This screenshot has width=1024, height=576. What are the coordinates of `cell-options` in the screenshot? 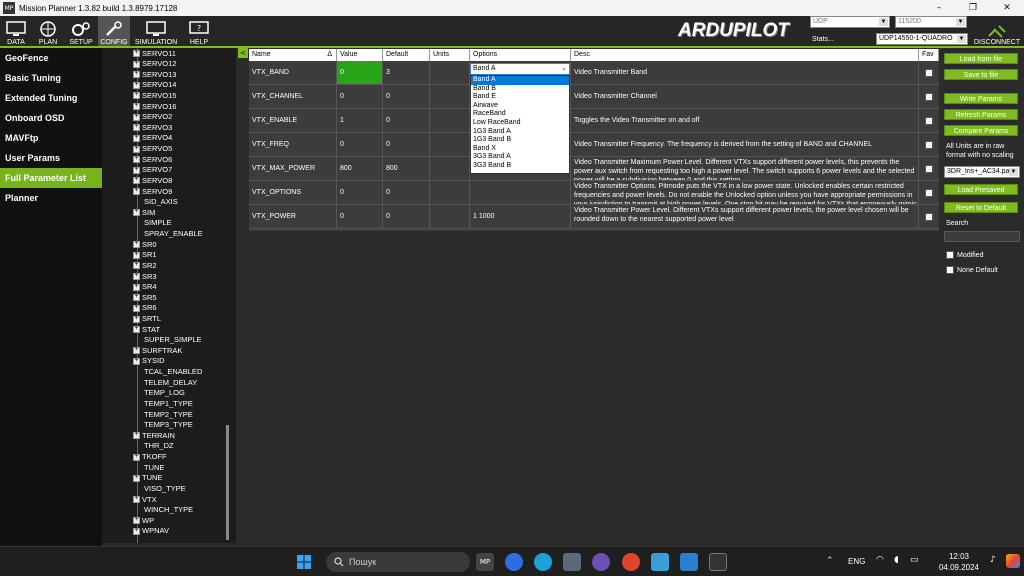 It's located at (520, 192).